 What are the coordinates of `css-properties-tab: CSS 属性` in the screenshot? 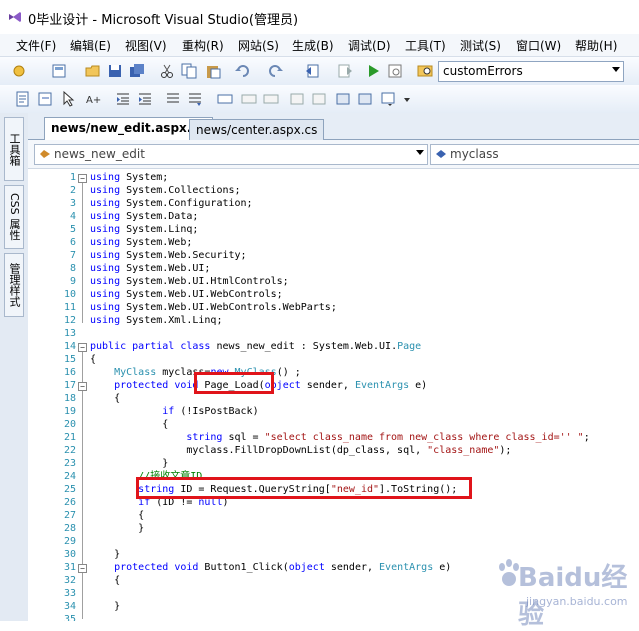 It's located at (14, 217).